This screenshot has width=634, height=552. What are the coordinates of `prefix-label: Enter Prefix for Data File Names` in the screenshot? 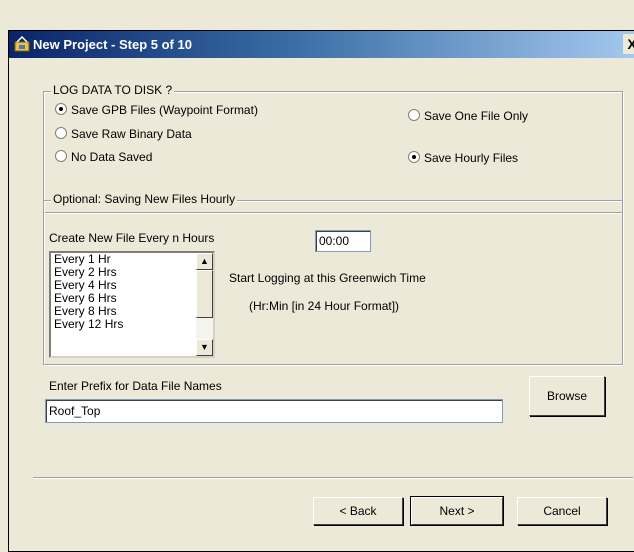 It's located at (135, 386).